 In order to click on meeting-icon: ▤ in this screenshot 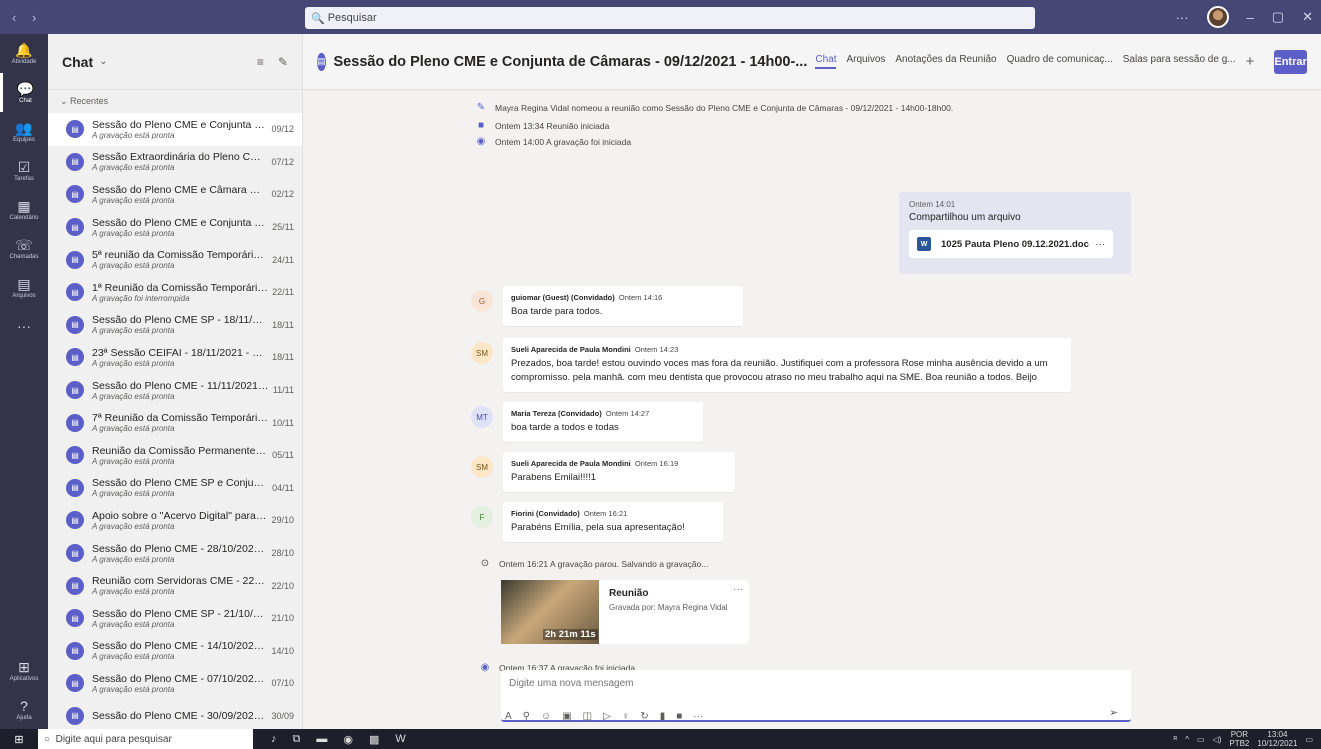, I will do `click(75, 390)`.